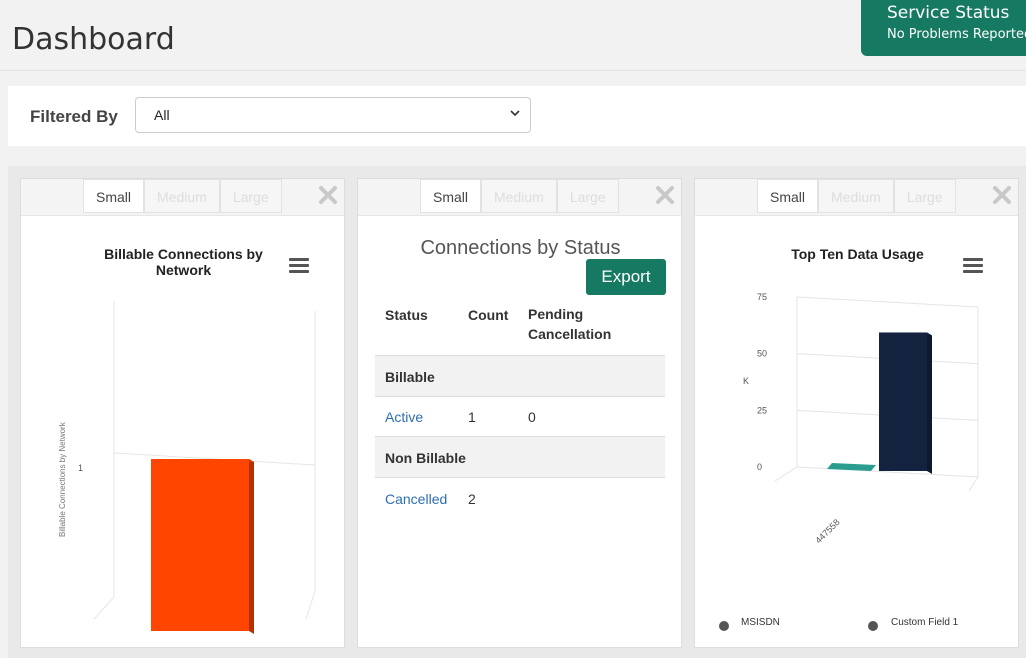  Describe the element at coordinates (569, 324) in the screenshot. I see `header-pending: Pending Cancellation` at that location.